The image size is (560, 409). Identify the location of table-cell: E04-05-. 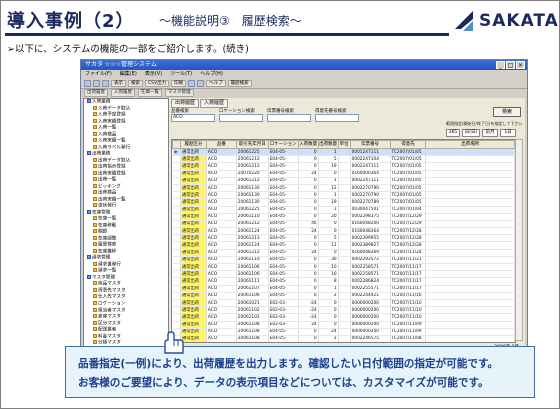
(283, 260).